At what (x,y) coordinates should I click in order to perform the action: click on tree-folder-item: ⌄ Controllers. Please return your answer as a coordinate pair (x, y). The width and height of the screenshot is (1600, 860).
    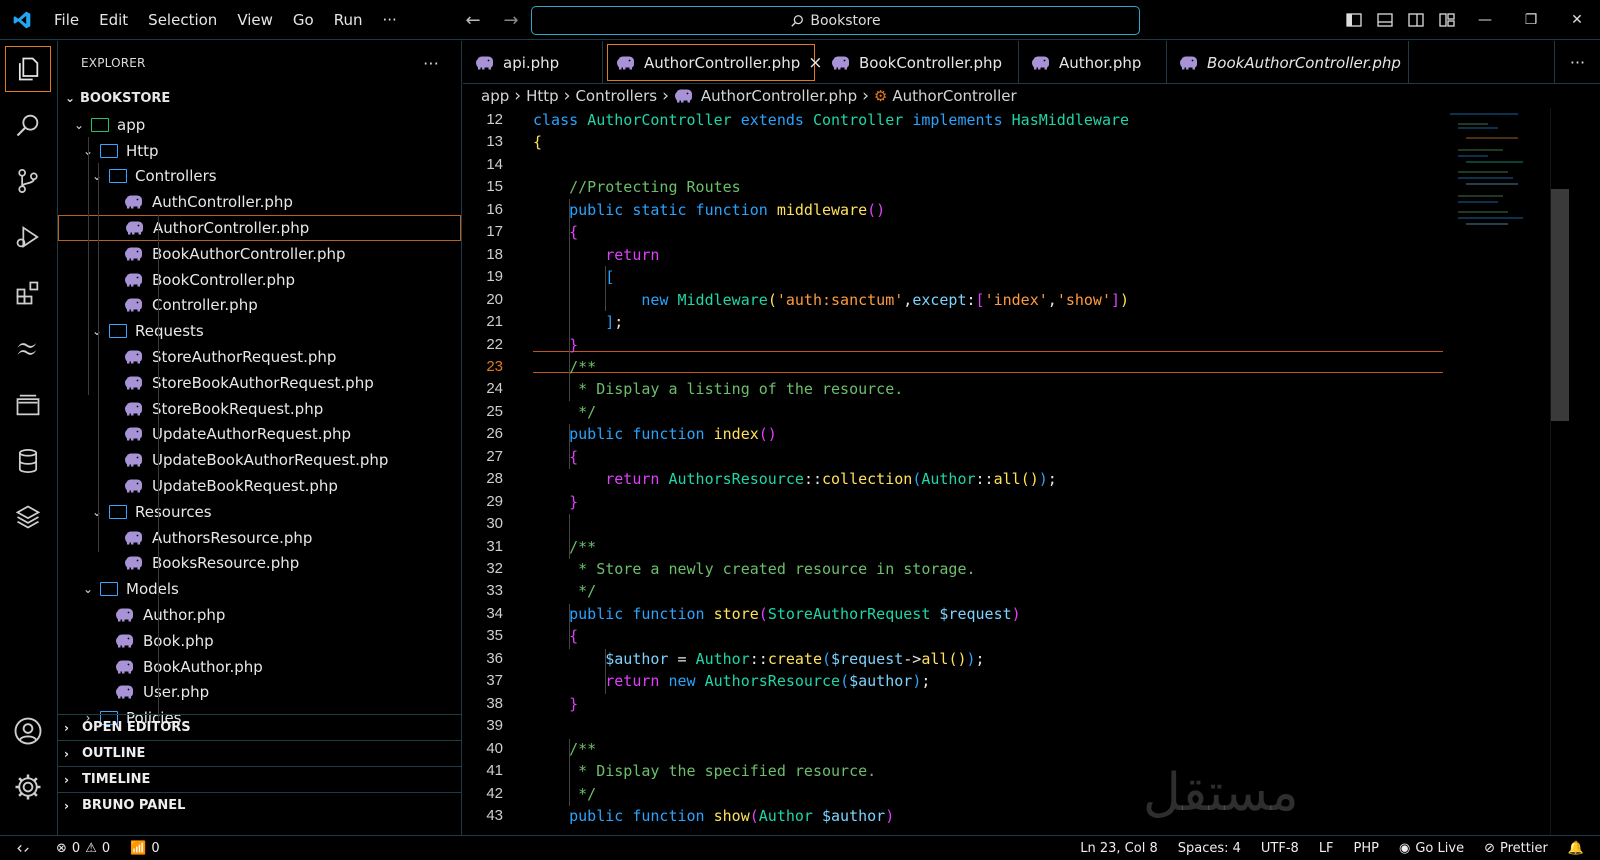
    Looking at the image, I should click on (259, 176).